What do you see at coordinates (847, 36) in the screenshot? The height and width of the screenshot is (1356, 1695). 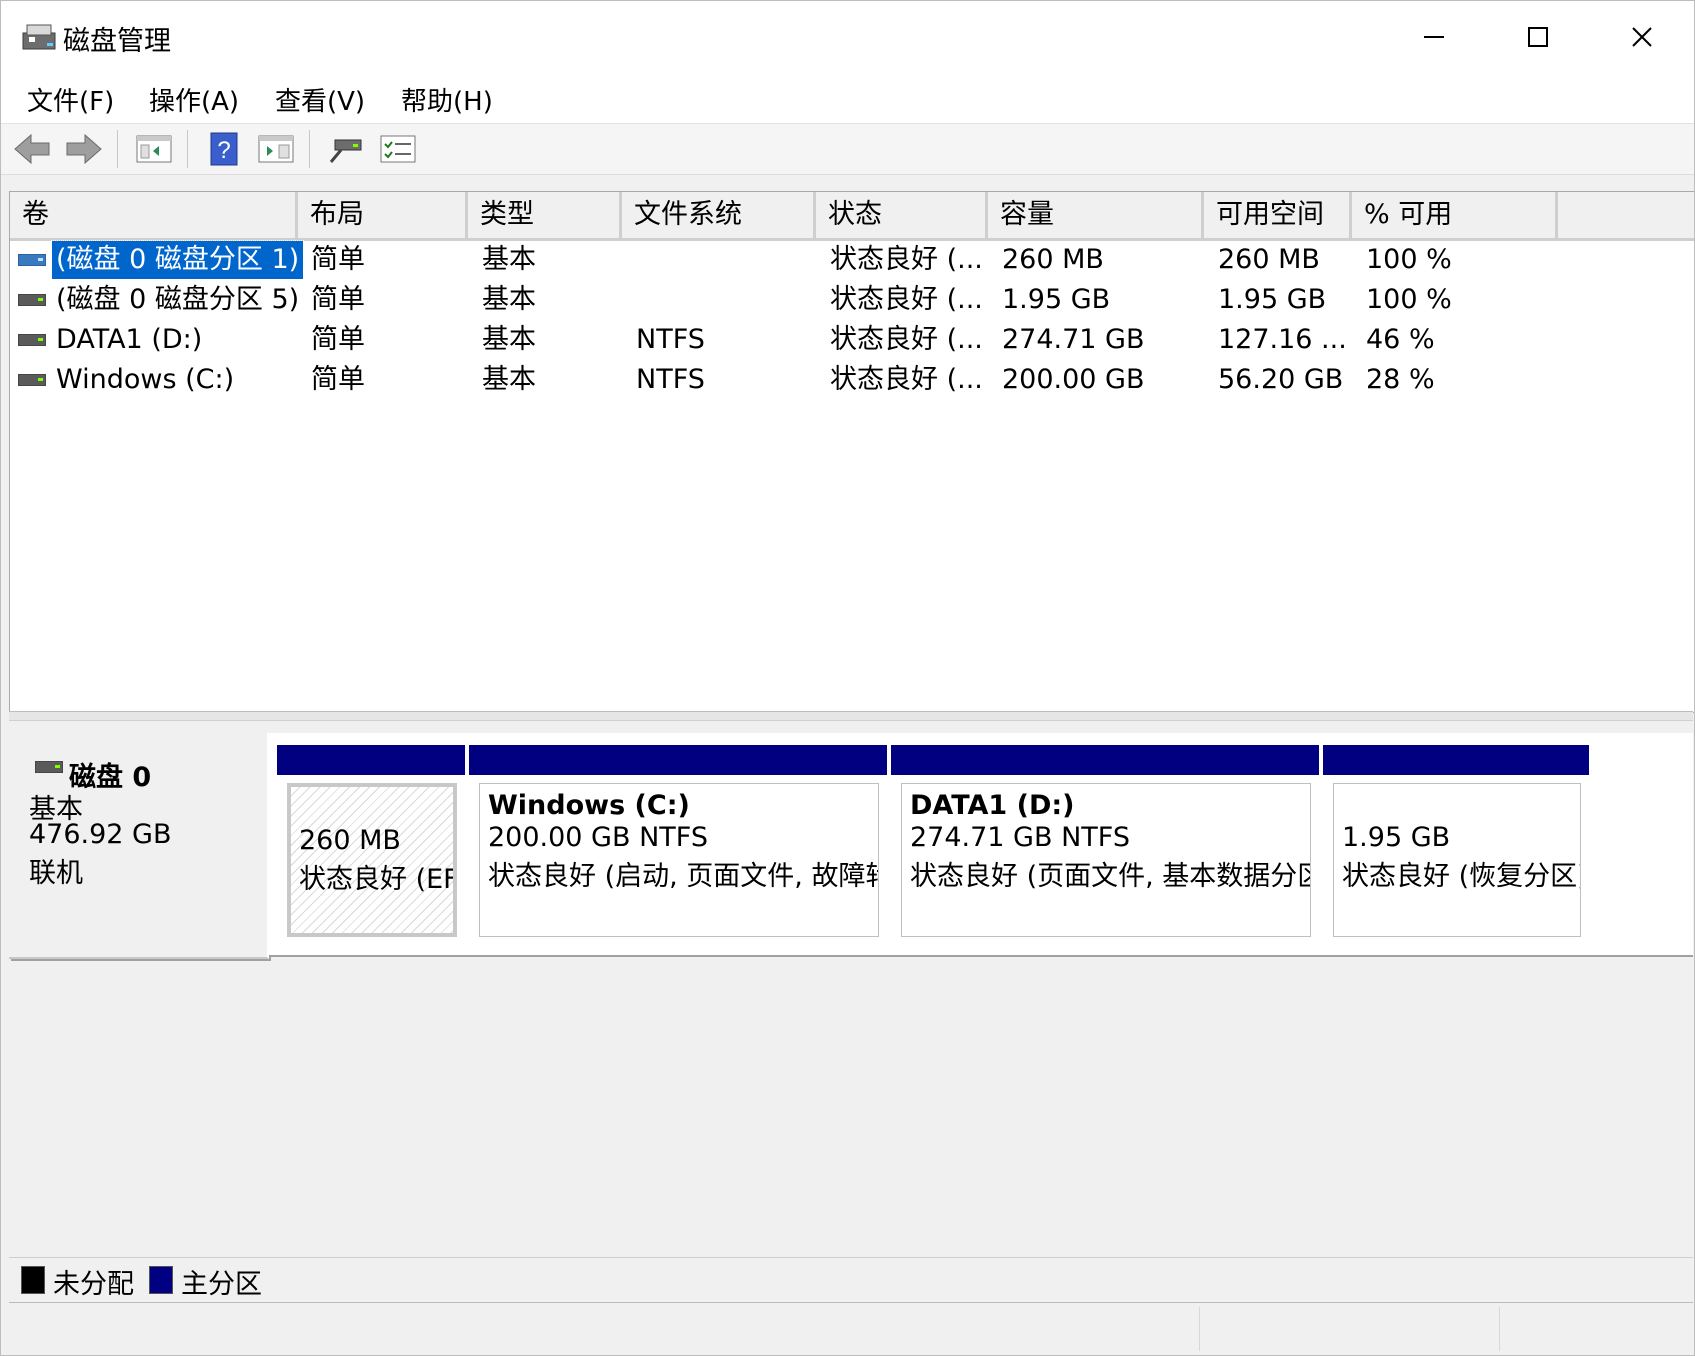 I see `title-bar: 磁盘管理` at bounding box center [847, 36].